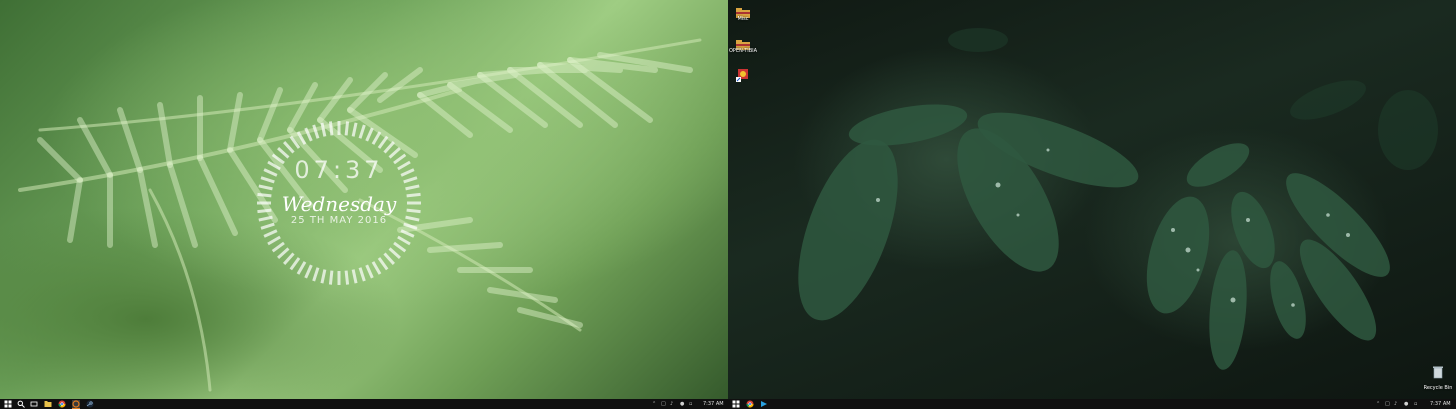 The height and width of the screenshot is (409, 1456). What do you see at coordinates (339, 170) in the screenshot?
I see `clock-time: 07:37` at bounding box center [339, 170].